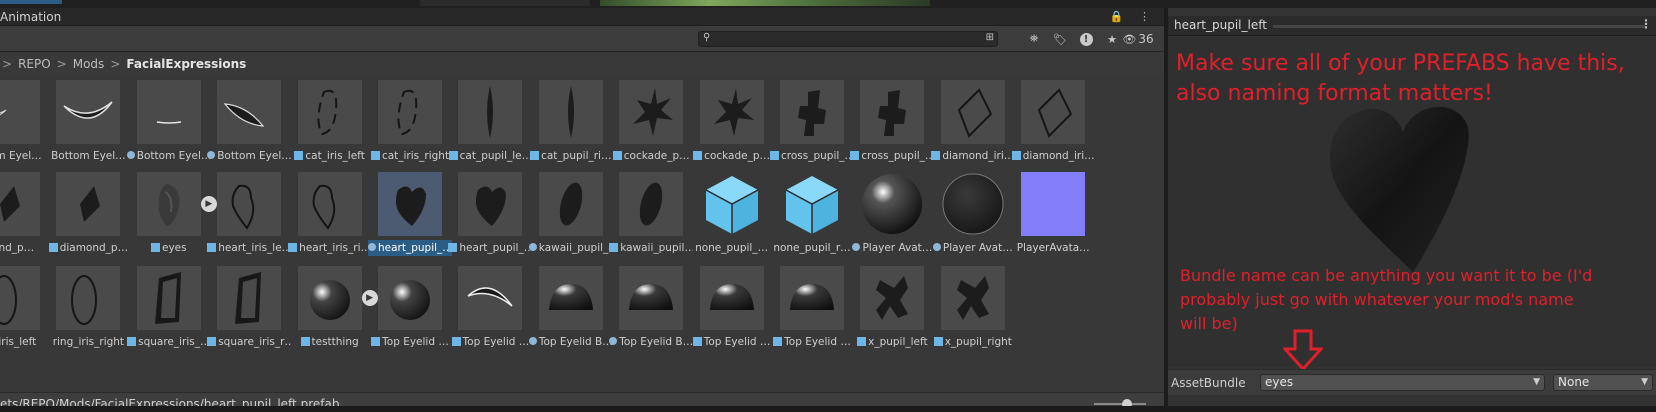 This screenshot has height=412, width=1656. I want to click on asset-item: eyes, so click(167, 214).